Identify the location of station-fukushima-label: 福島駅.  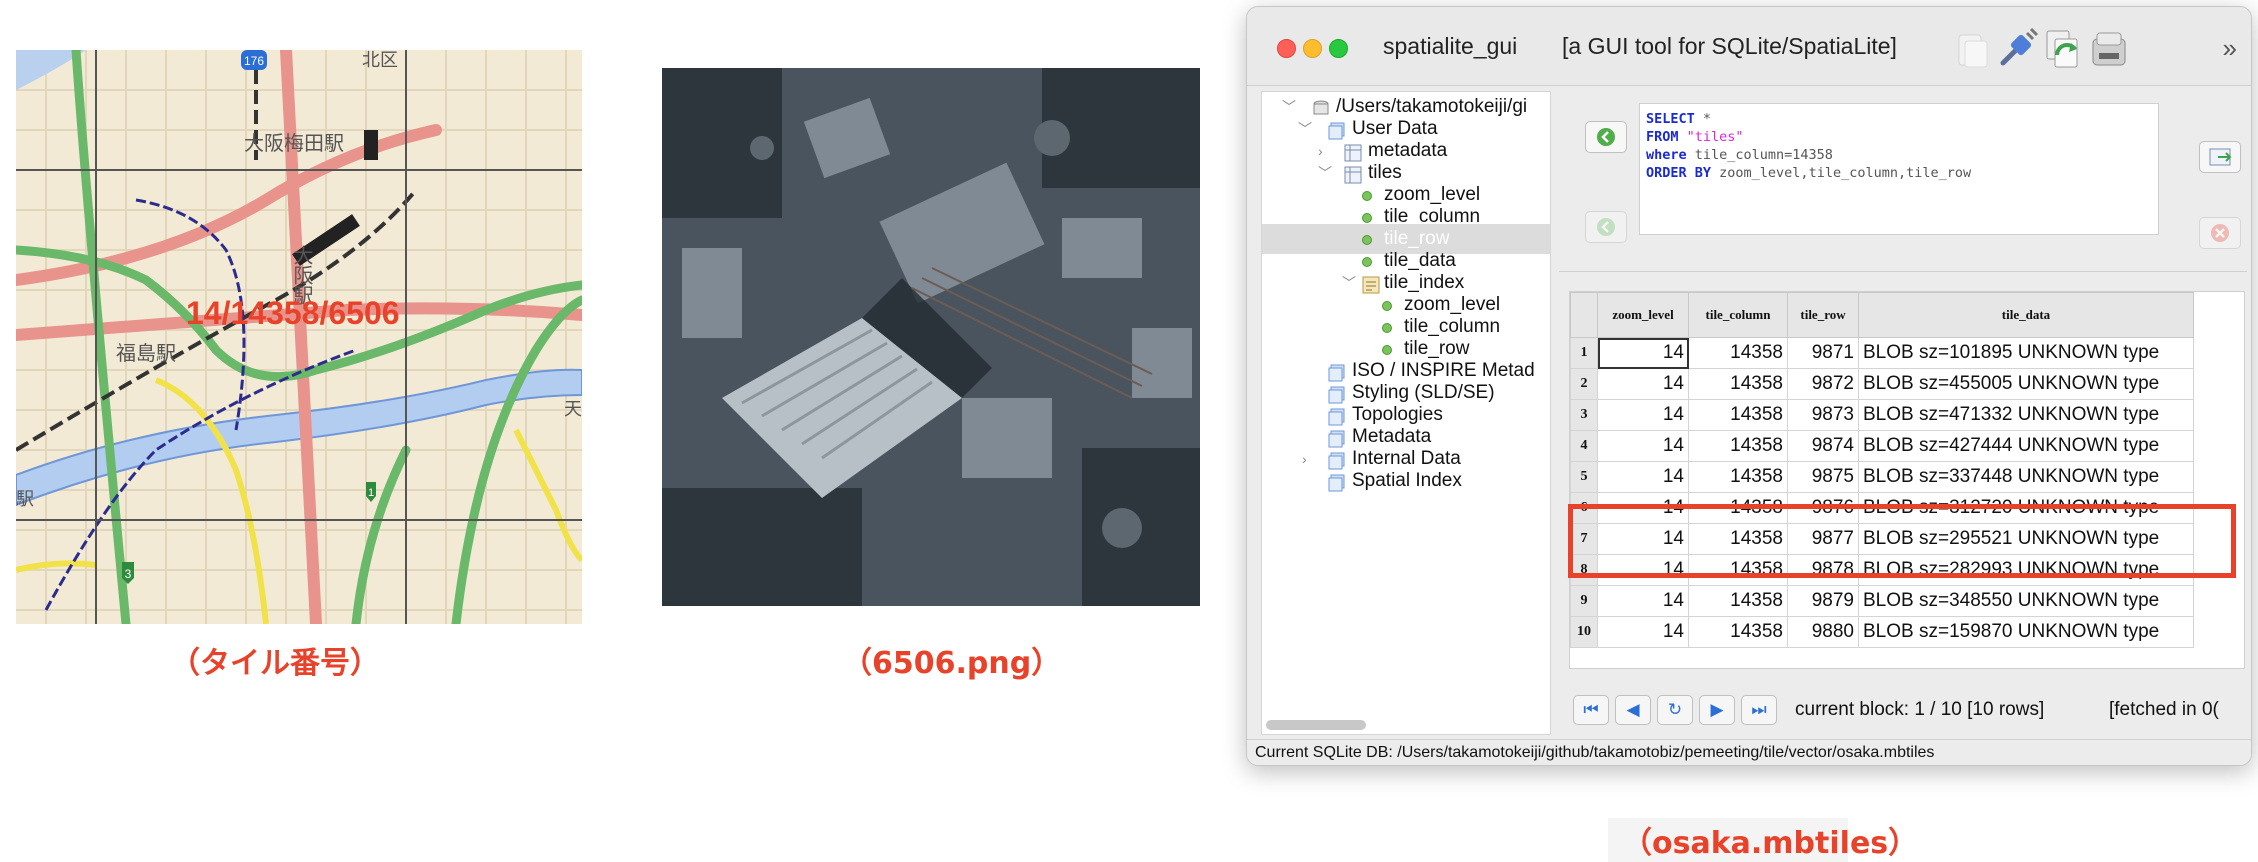
(146, 353).